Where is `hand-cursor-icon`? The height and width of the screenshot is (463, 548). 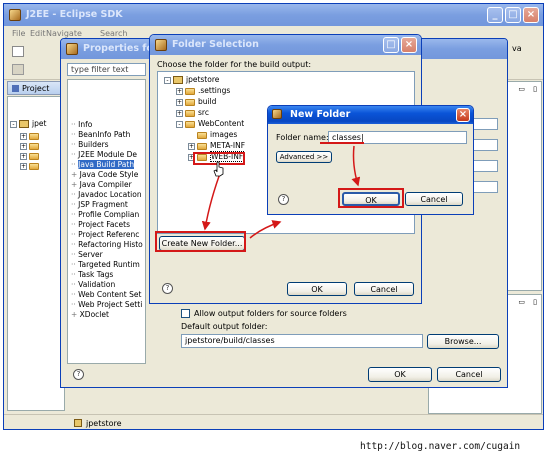 hand-cursor-icon is located at coordinates (218, 169).